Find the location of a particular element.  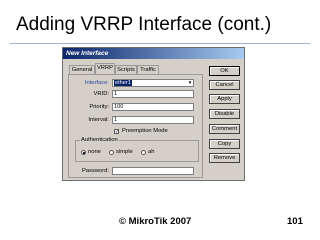

preemption-checkbox: ✓ is located at coordinates (116, 132).